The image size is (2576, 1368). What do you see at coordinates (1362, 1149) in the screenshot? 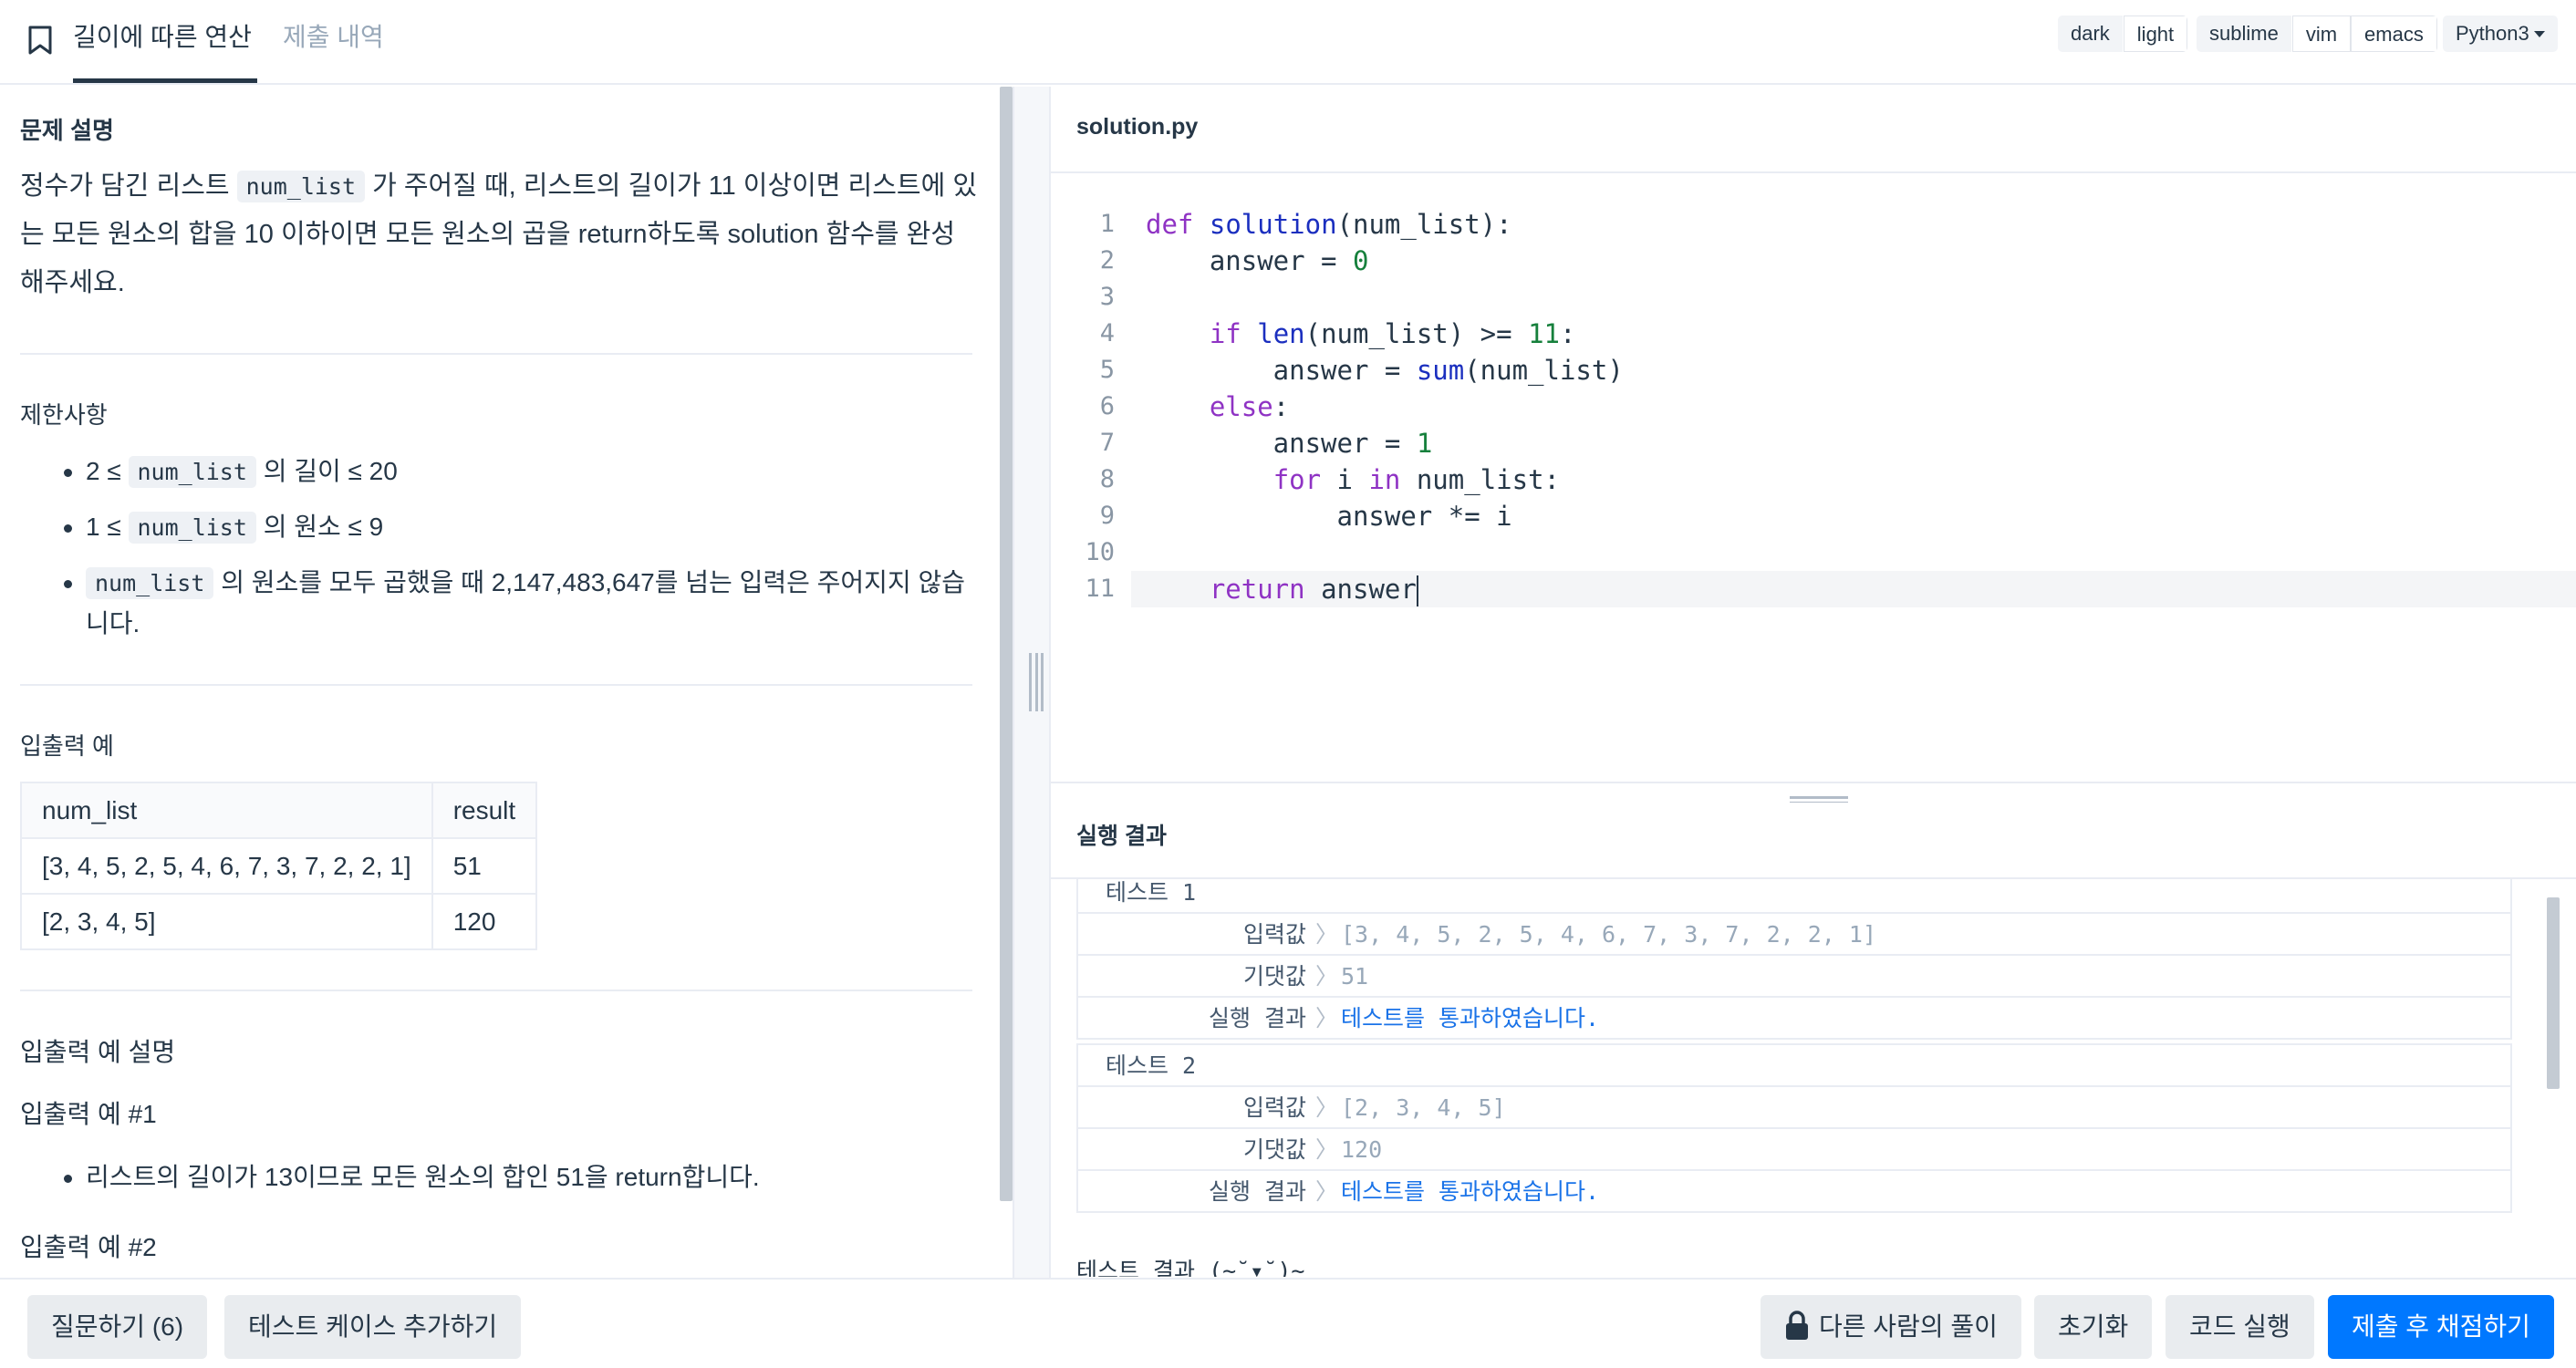
I see `expected-value: 120` at bounding box center [1362, 1149].